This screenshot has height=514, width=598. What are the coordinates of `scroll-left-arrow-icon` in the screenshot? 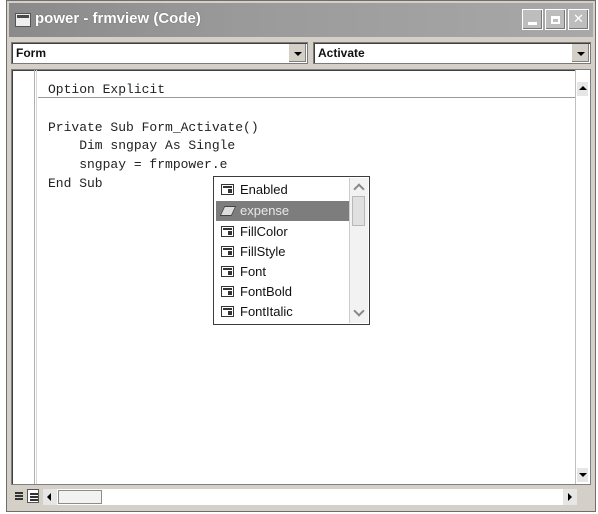 It's located at (50, 497).